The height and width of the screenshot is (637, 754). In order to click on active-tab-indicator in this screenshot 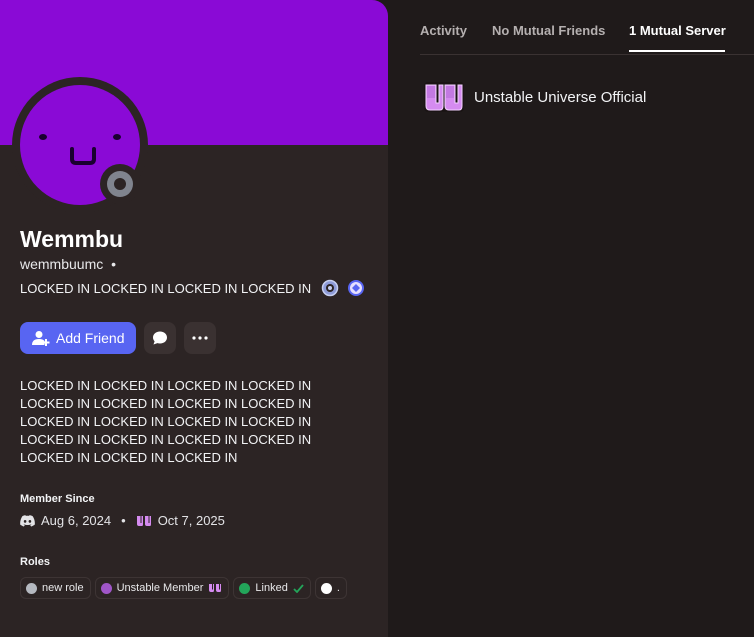, I will do `click(677, 51)`.